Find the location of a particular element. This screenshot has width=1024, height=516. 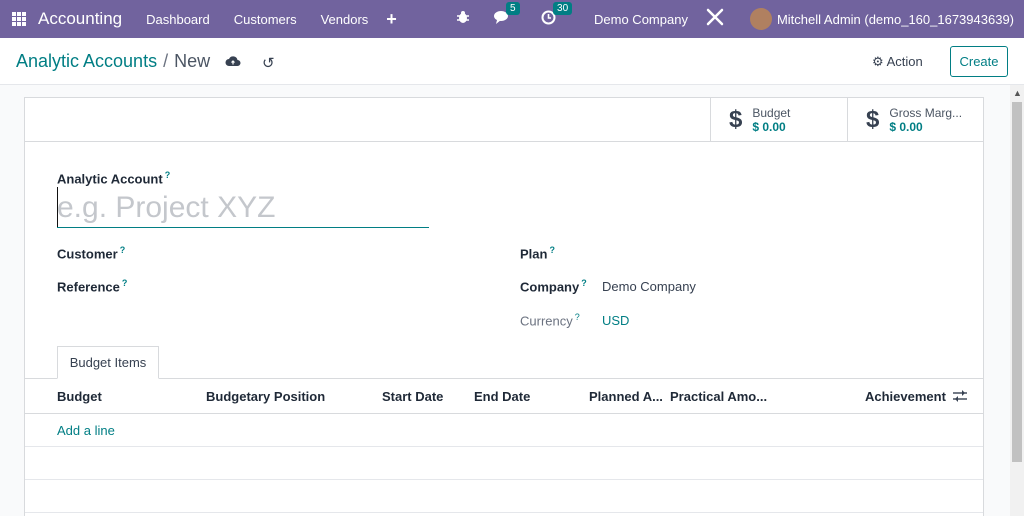

column-settings-icon is located at coordinates (960, 397).